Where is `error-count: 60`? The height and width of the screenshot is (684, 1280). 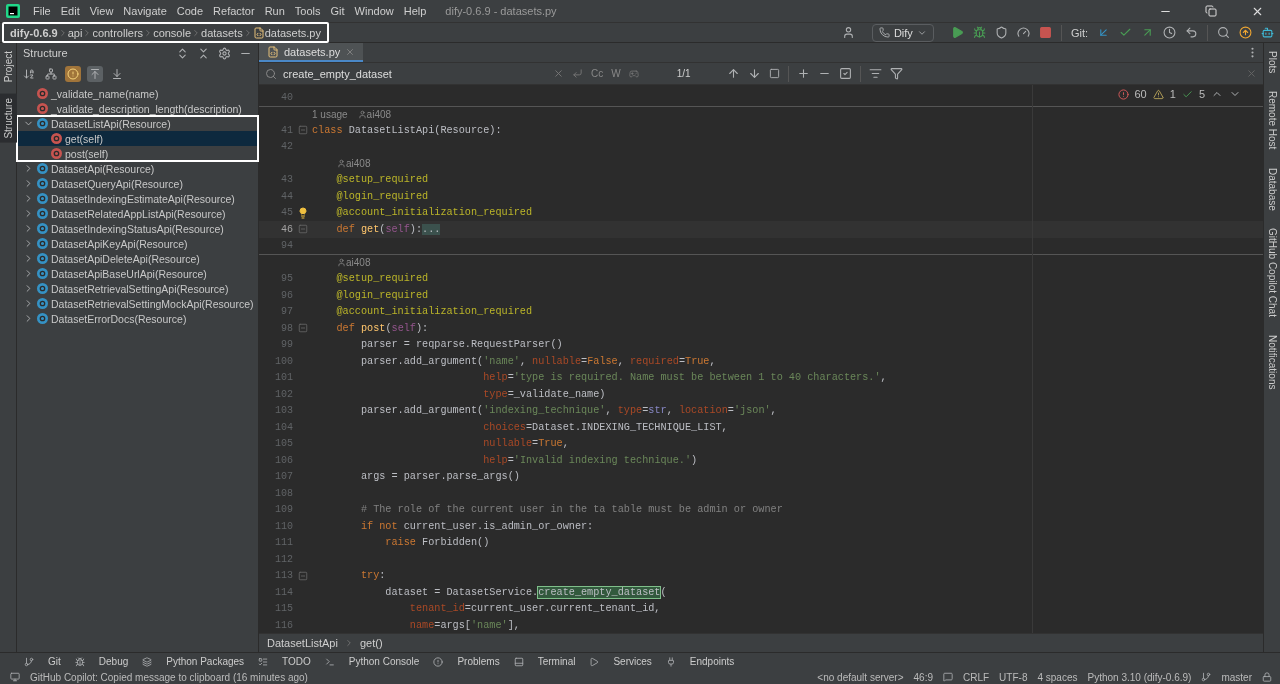 error-count: 60 is located at coordinates (1140, 94).